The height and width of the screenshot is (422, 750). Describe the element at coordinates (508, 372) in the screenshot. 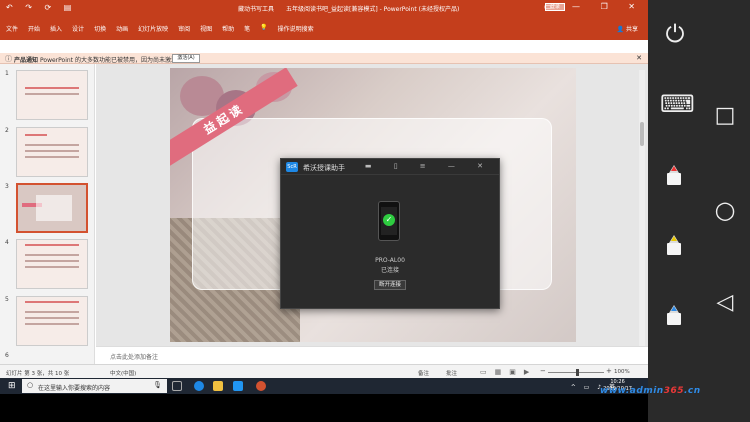

I see `view-buttons: ▭▦▣▶` at that location.